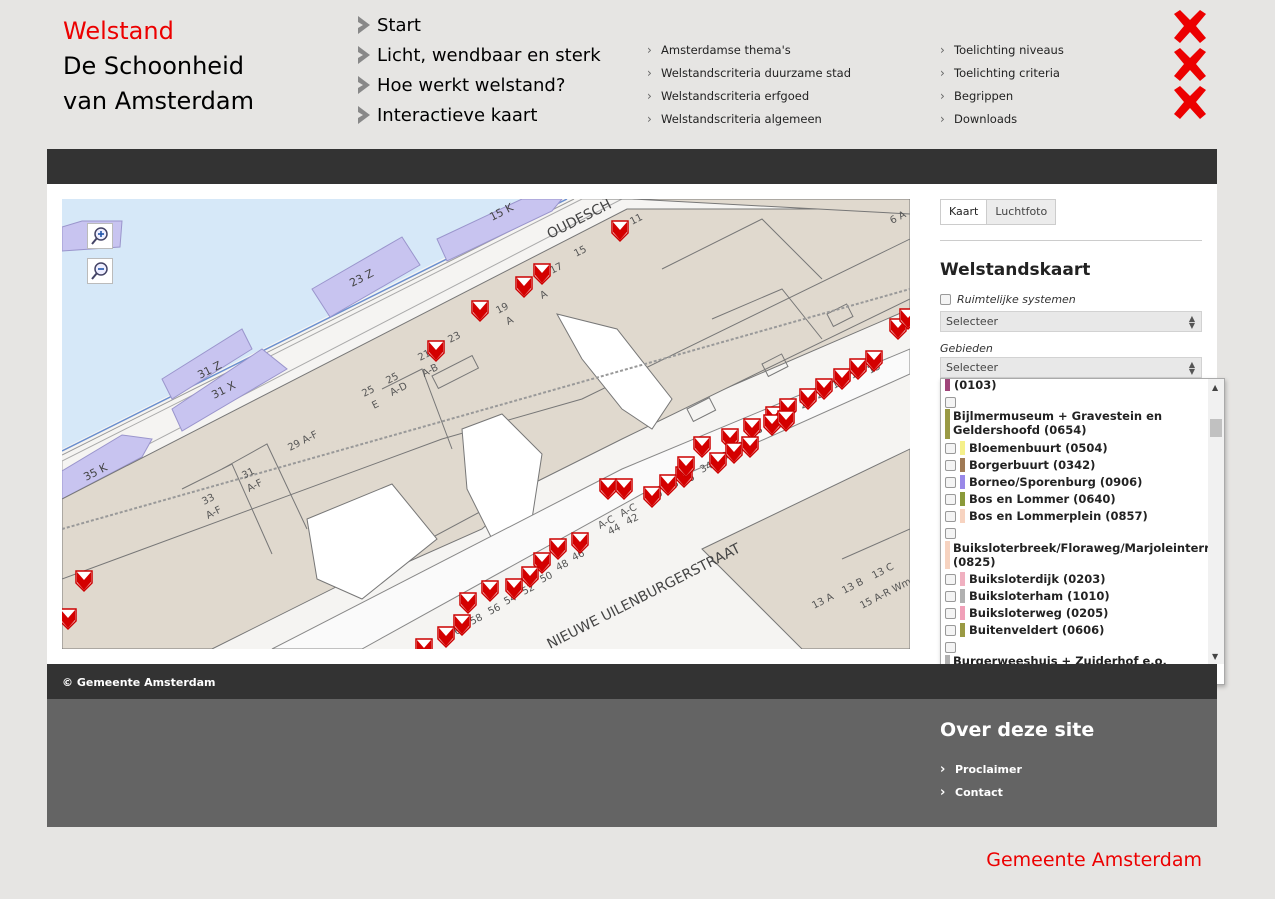 Image resolution: width=1275 pixels, height=899 pixels. I want to click on gebied-option-label: (0103), so click(975, 385).